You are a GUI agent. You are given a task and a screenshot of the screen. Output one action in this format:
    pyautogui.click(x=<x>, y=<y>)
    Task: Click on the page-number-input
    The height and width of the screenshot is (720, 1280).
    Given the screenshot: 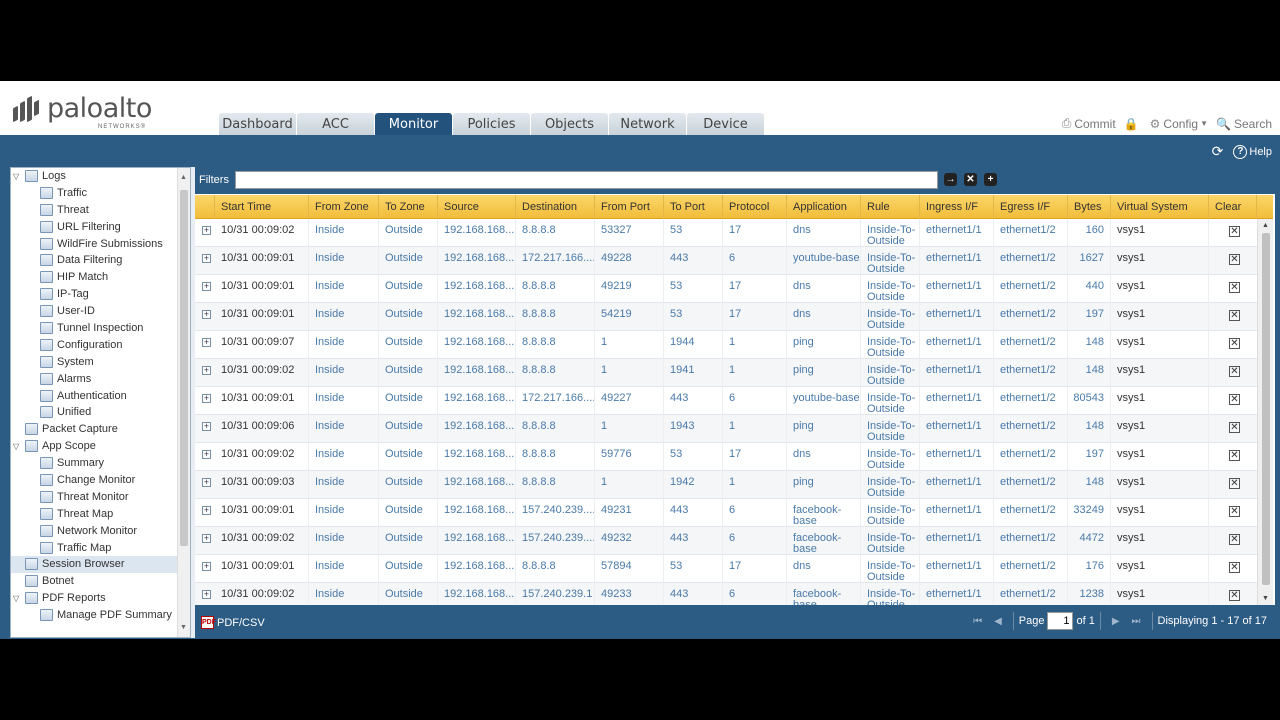 What is the action you would take?
    pyautogui.click(x=1060, y=621)
    